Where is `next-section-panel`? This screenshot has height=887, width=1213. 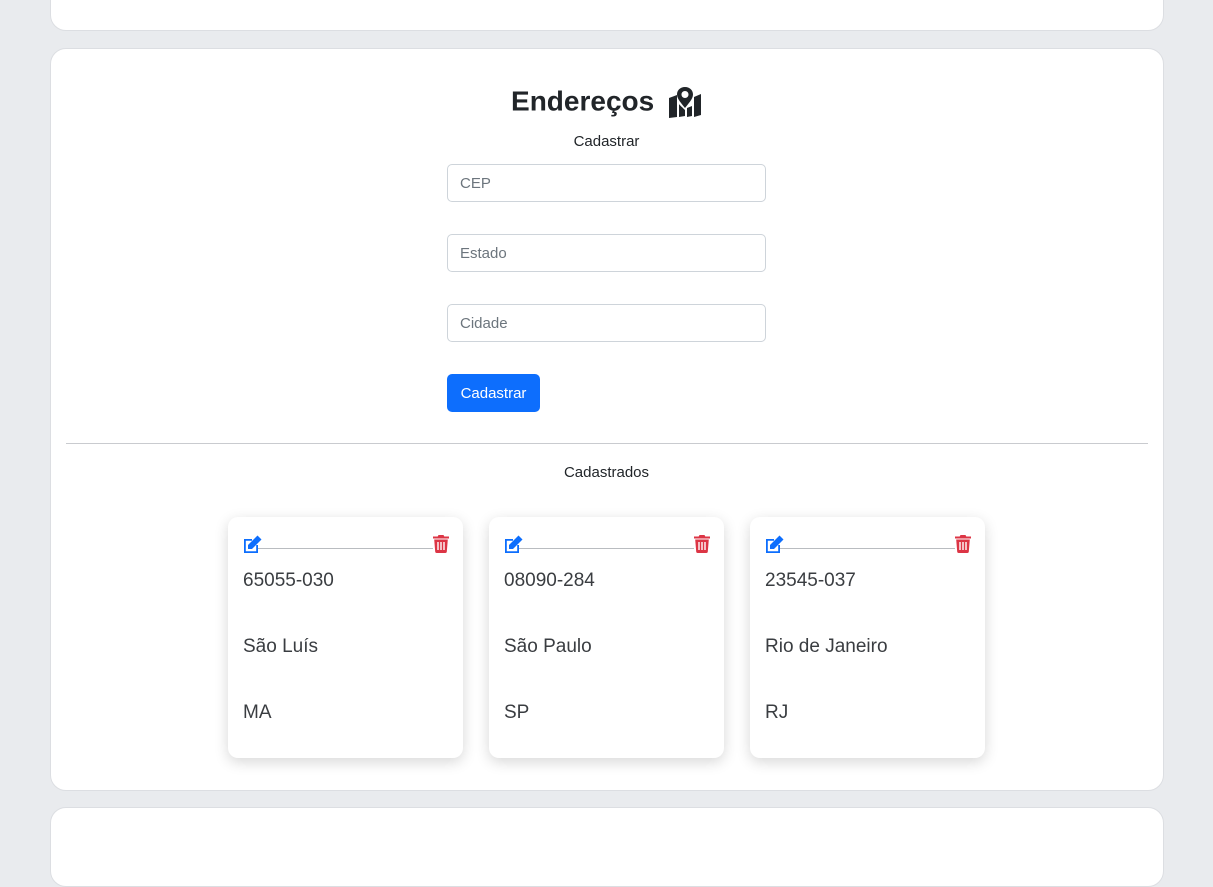 next-section-panel is located at coordinates (607, 847).